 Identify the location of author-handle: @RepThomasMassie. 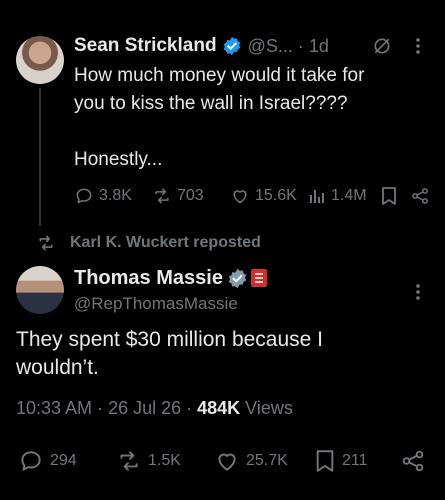
(156, 304).